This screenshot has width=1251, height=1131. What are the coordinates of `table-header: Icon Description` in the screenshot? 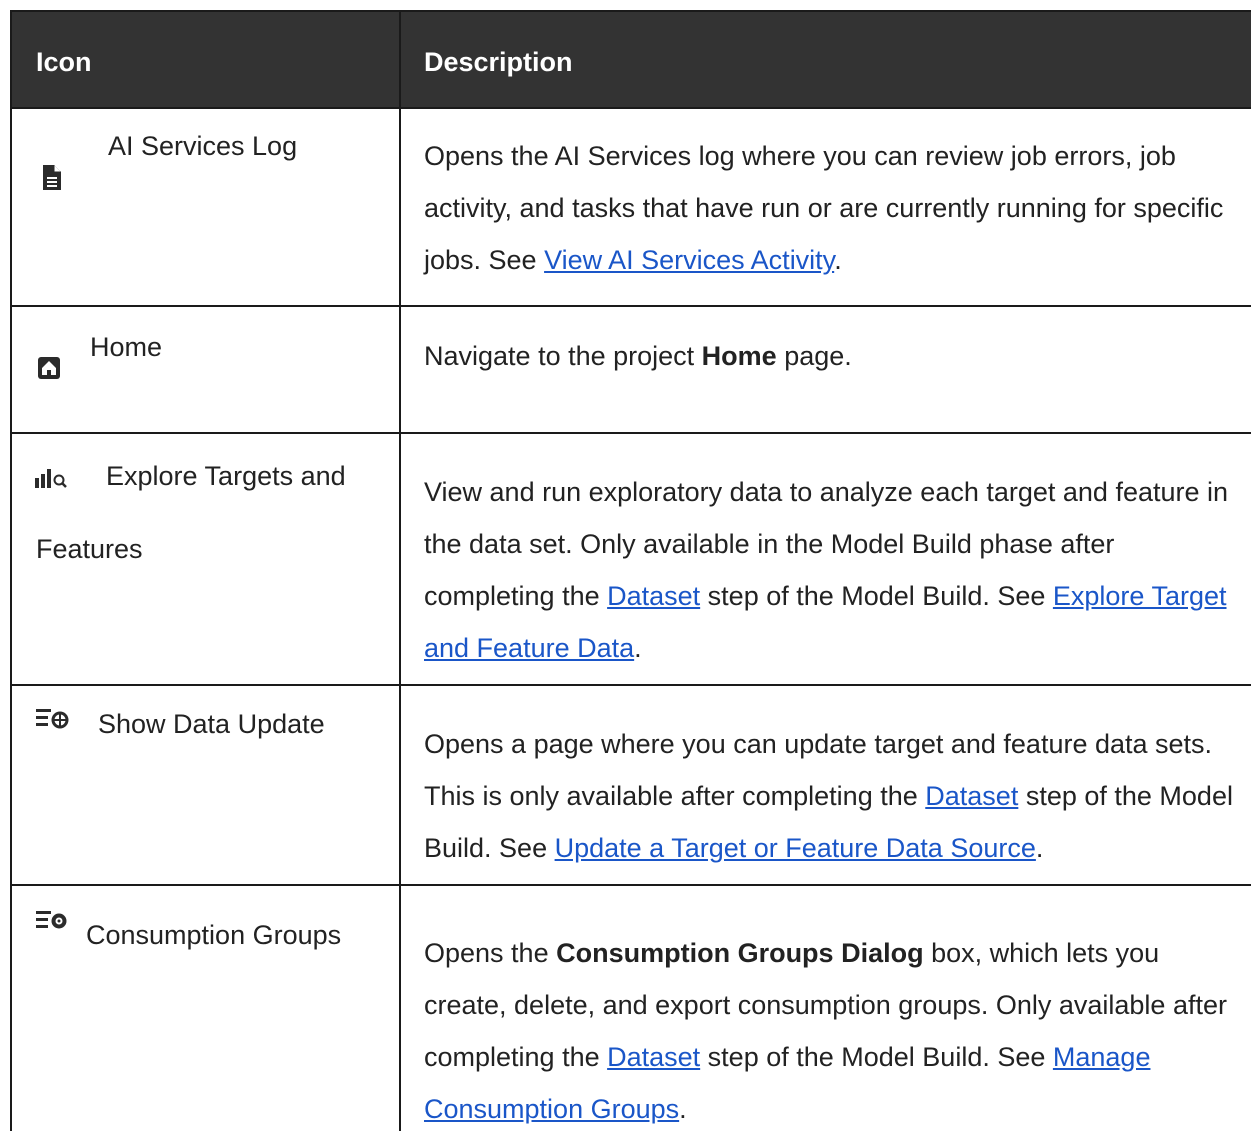 It's located at (631, 59).